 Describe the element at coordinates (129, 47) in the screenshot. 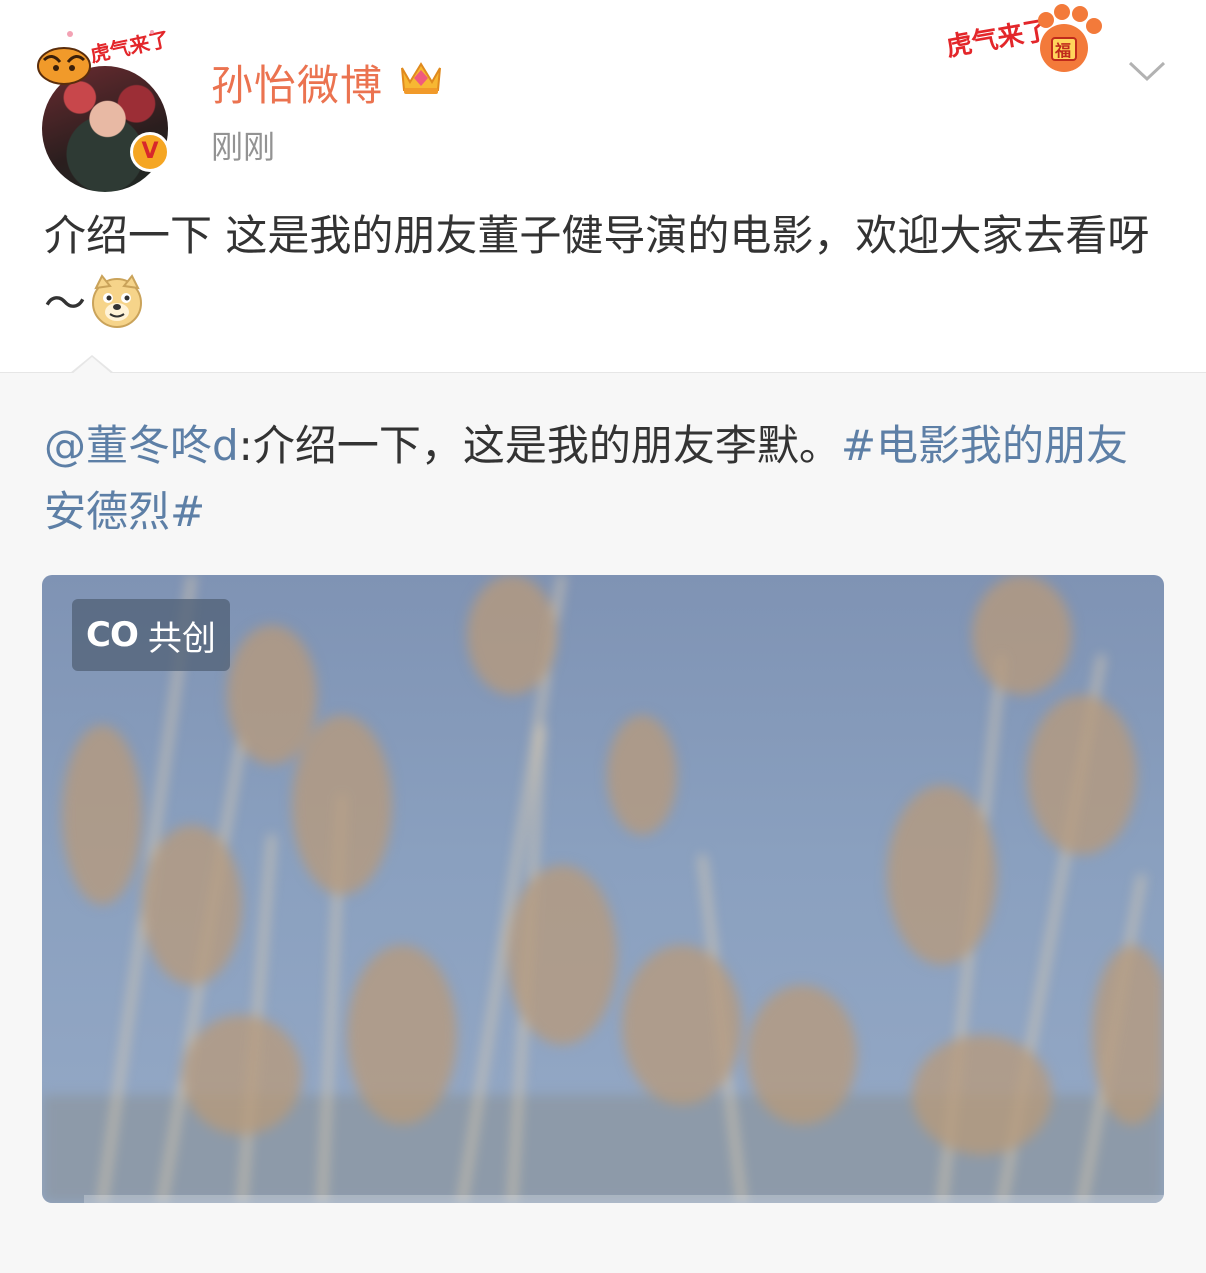

I see `avatar-frame-text: 虎气来了` at that location.